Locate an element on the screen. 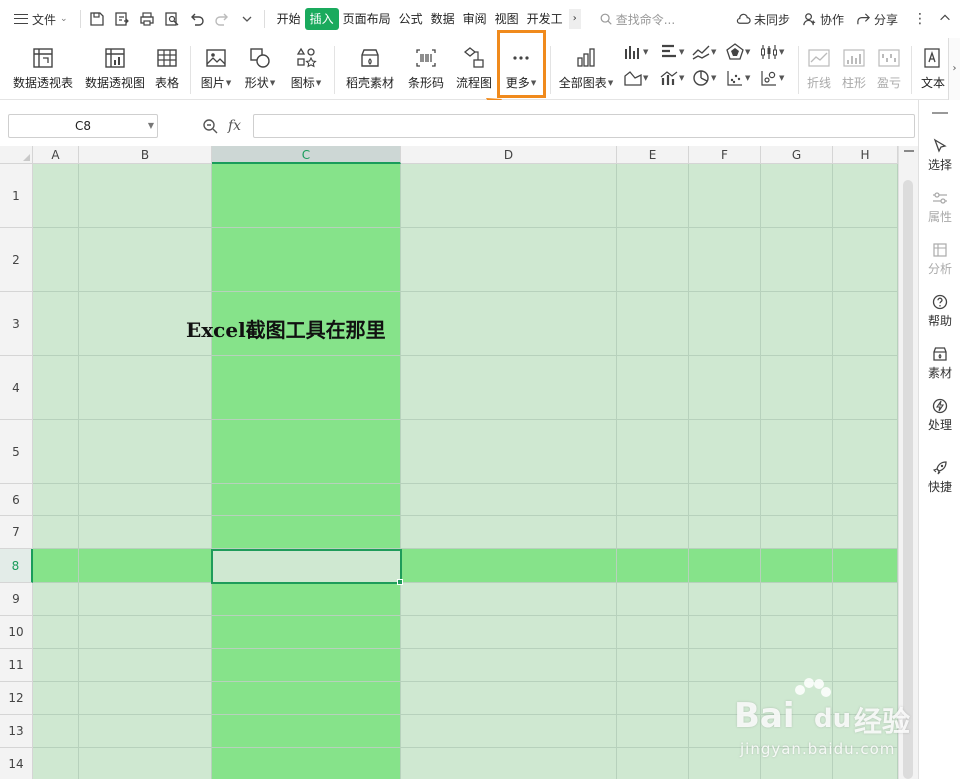 The height and width of the screenshot is (779, 960). print-button is located at coordinates (147, 19).